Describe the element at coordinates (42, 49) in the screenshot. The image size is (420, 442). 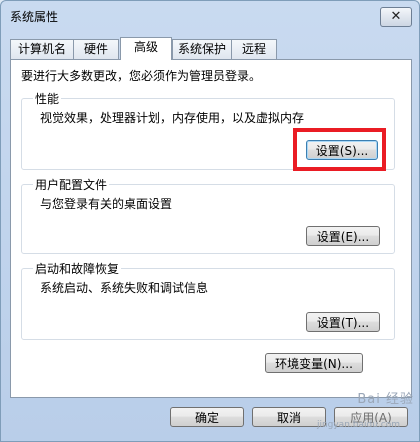
I see `tab-computer-name: 计算机名` at that location.